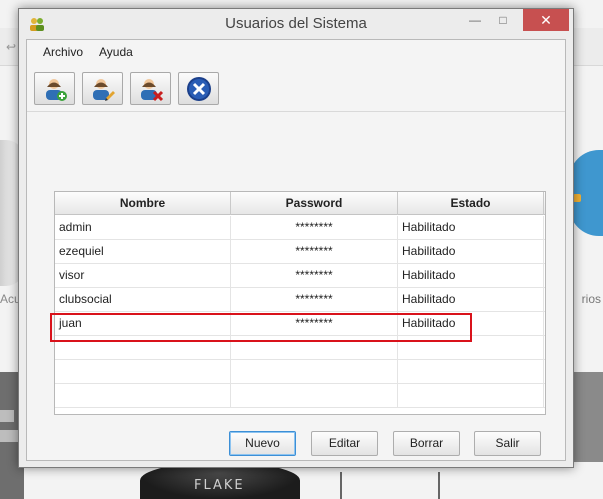 This screenshot has height=499, width=603. Describe the element at coordinates (143, 276) in the screenshot. I see `cell-nombre: visor` at that location.